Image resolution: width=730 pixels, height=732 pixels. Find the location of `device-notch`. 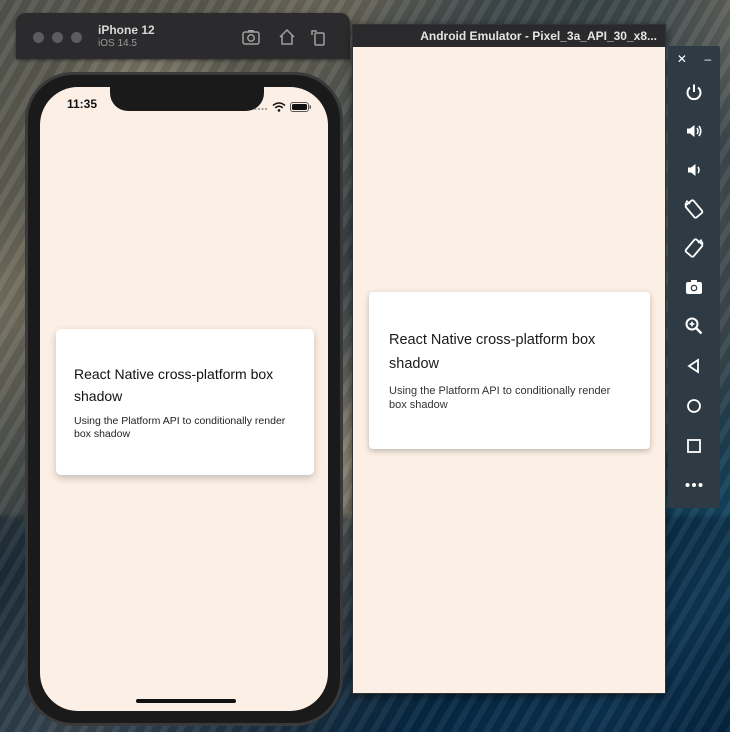

device-notch is located at coordinates (187, 99).